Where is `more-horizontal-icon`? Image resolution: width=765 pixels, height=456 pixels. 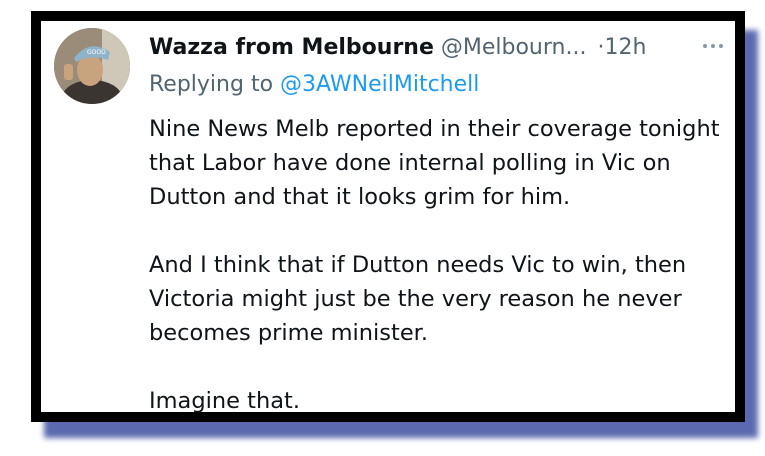
more-horizontal-icon is located at coordinates (713, 46).